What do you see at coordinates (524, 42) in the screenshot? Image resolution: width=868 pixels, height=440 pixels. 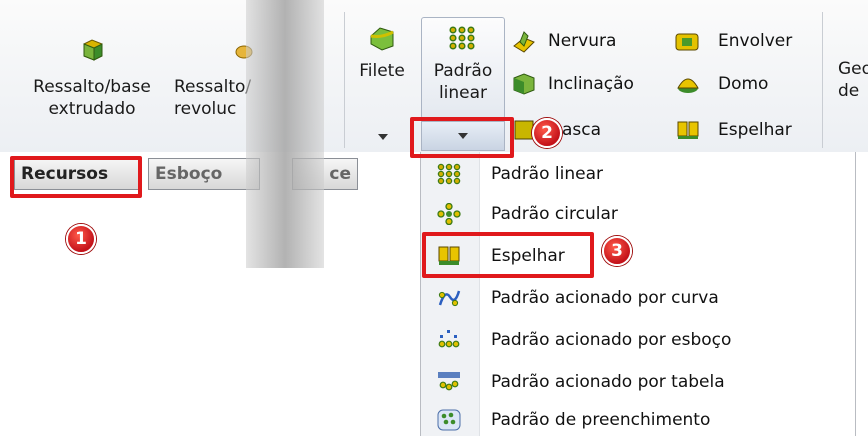 I see `rib-icon` at bounding box center [524, 42].